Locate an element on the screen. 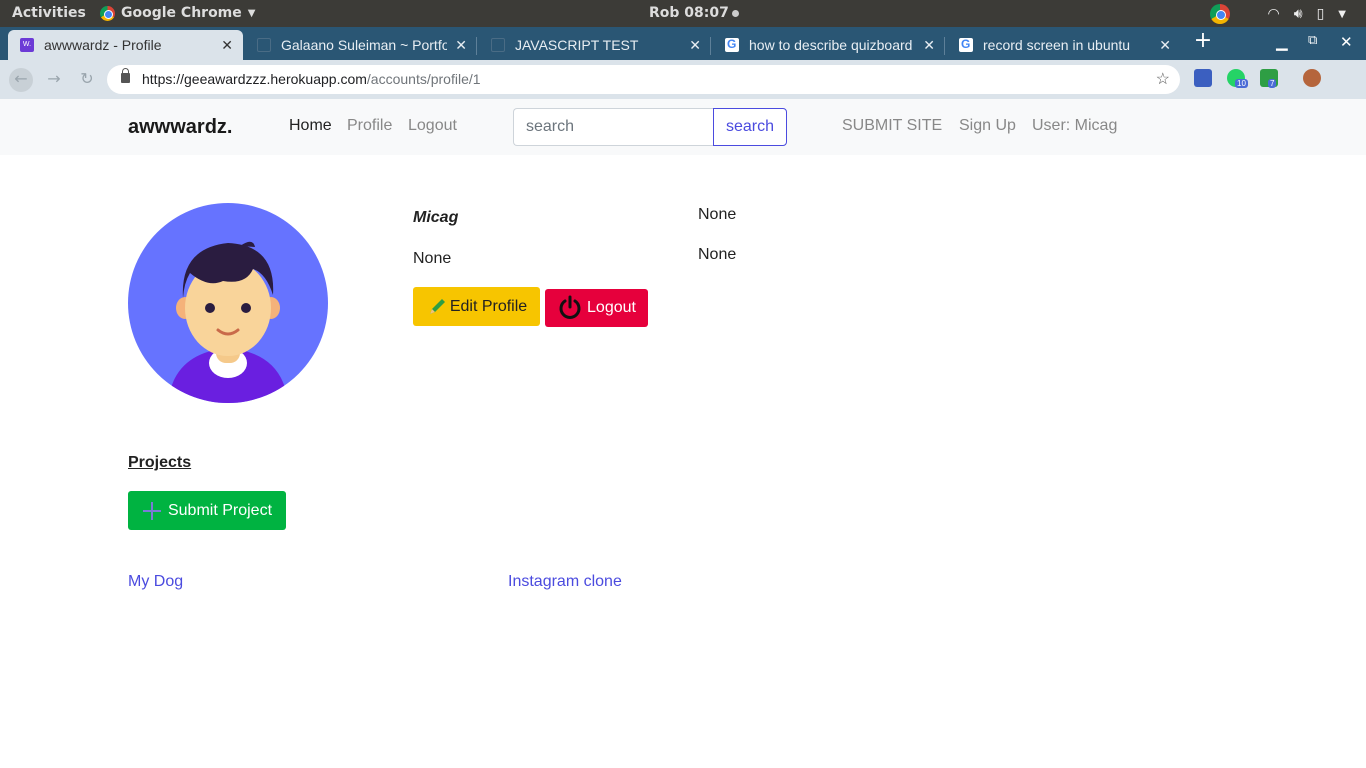 This screenshot has height=768, width=1366. tab-title: record screen in ubuntu is located at coordinates (1057, 45).